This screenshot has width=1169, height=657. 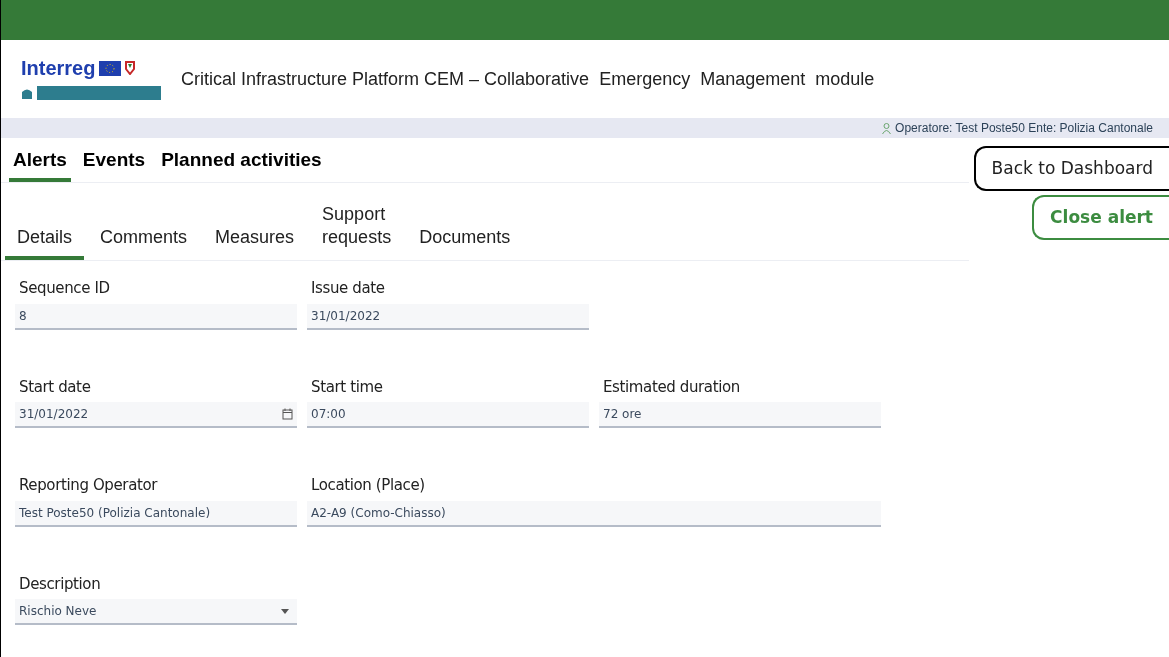 What do you see at coordinates (1100, 217) in the screenshot?
I see `close-alert-button: Close alert` at bounding box center [1100, 217].